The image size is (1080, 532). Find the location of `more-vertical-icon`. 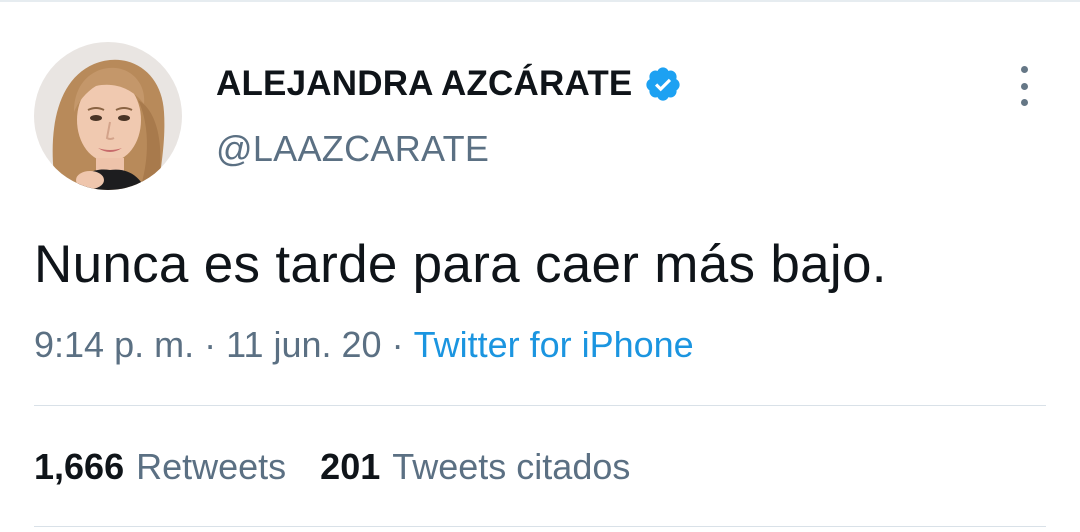

more-vertical-icon is located at coordinates (1024, 86).